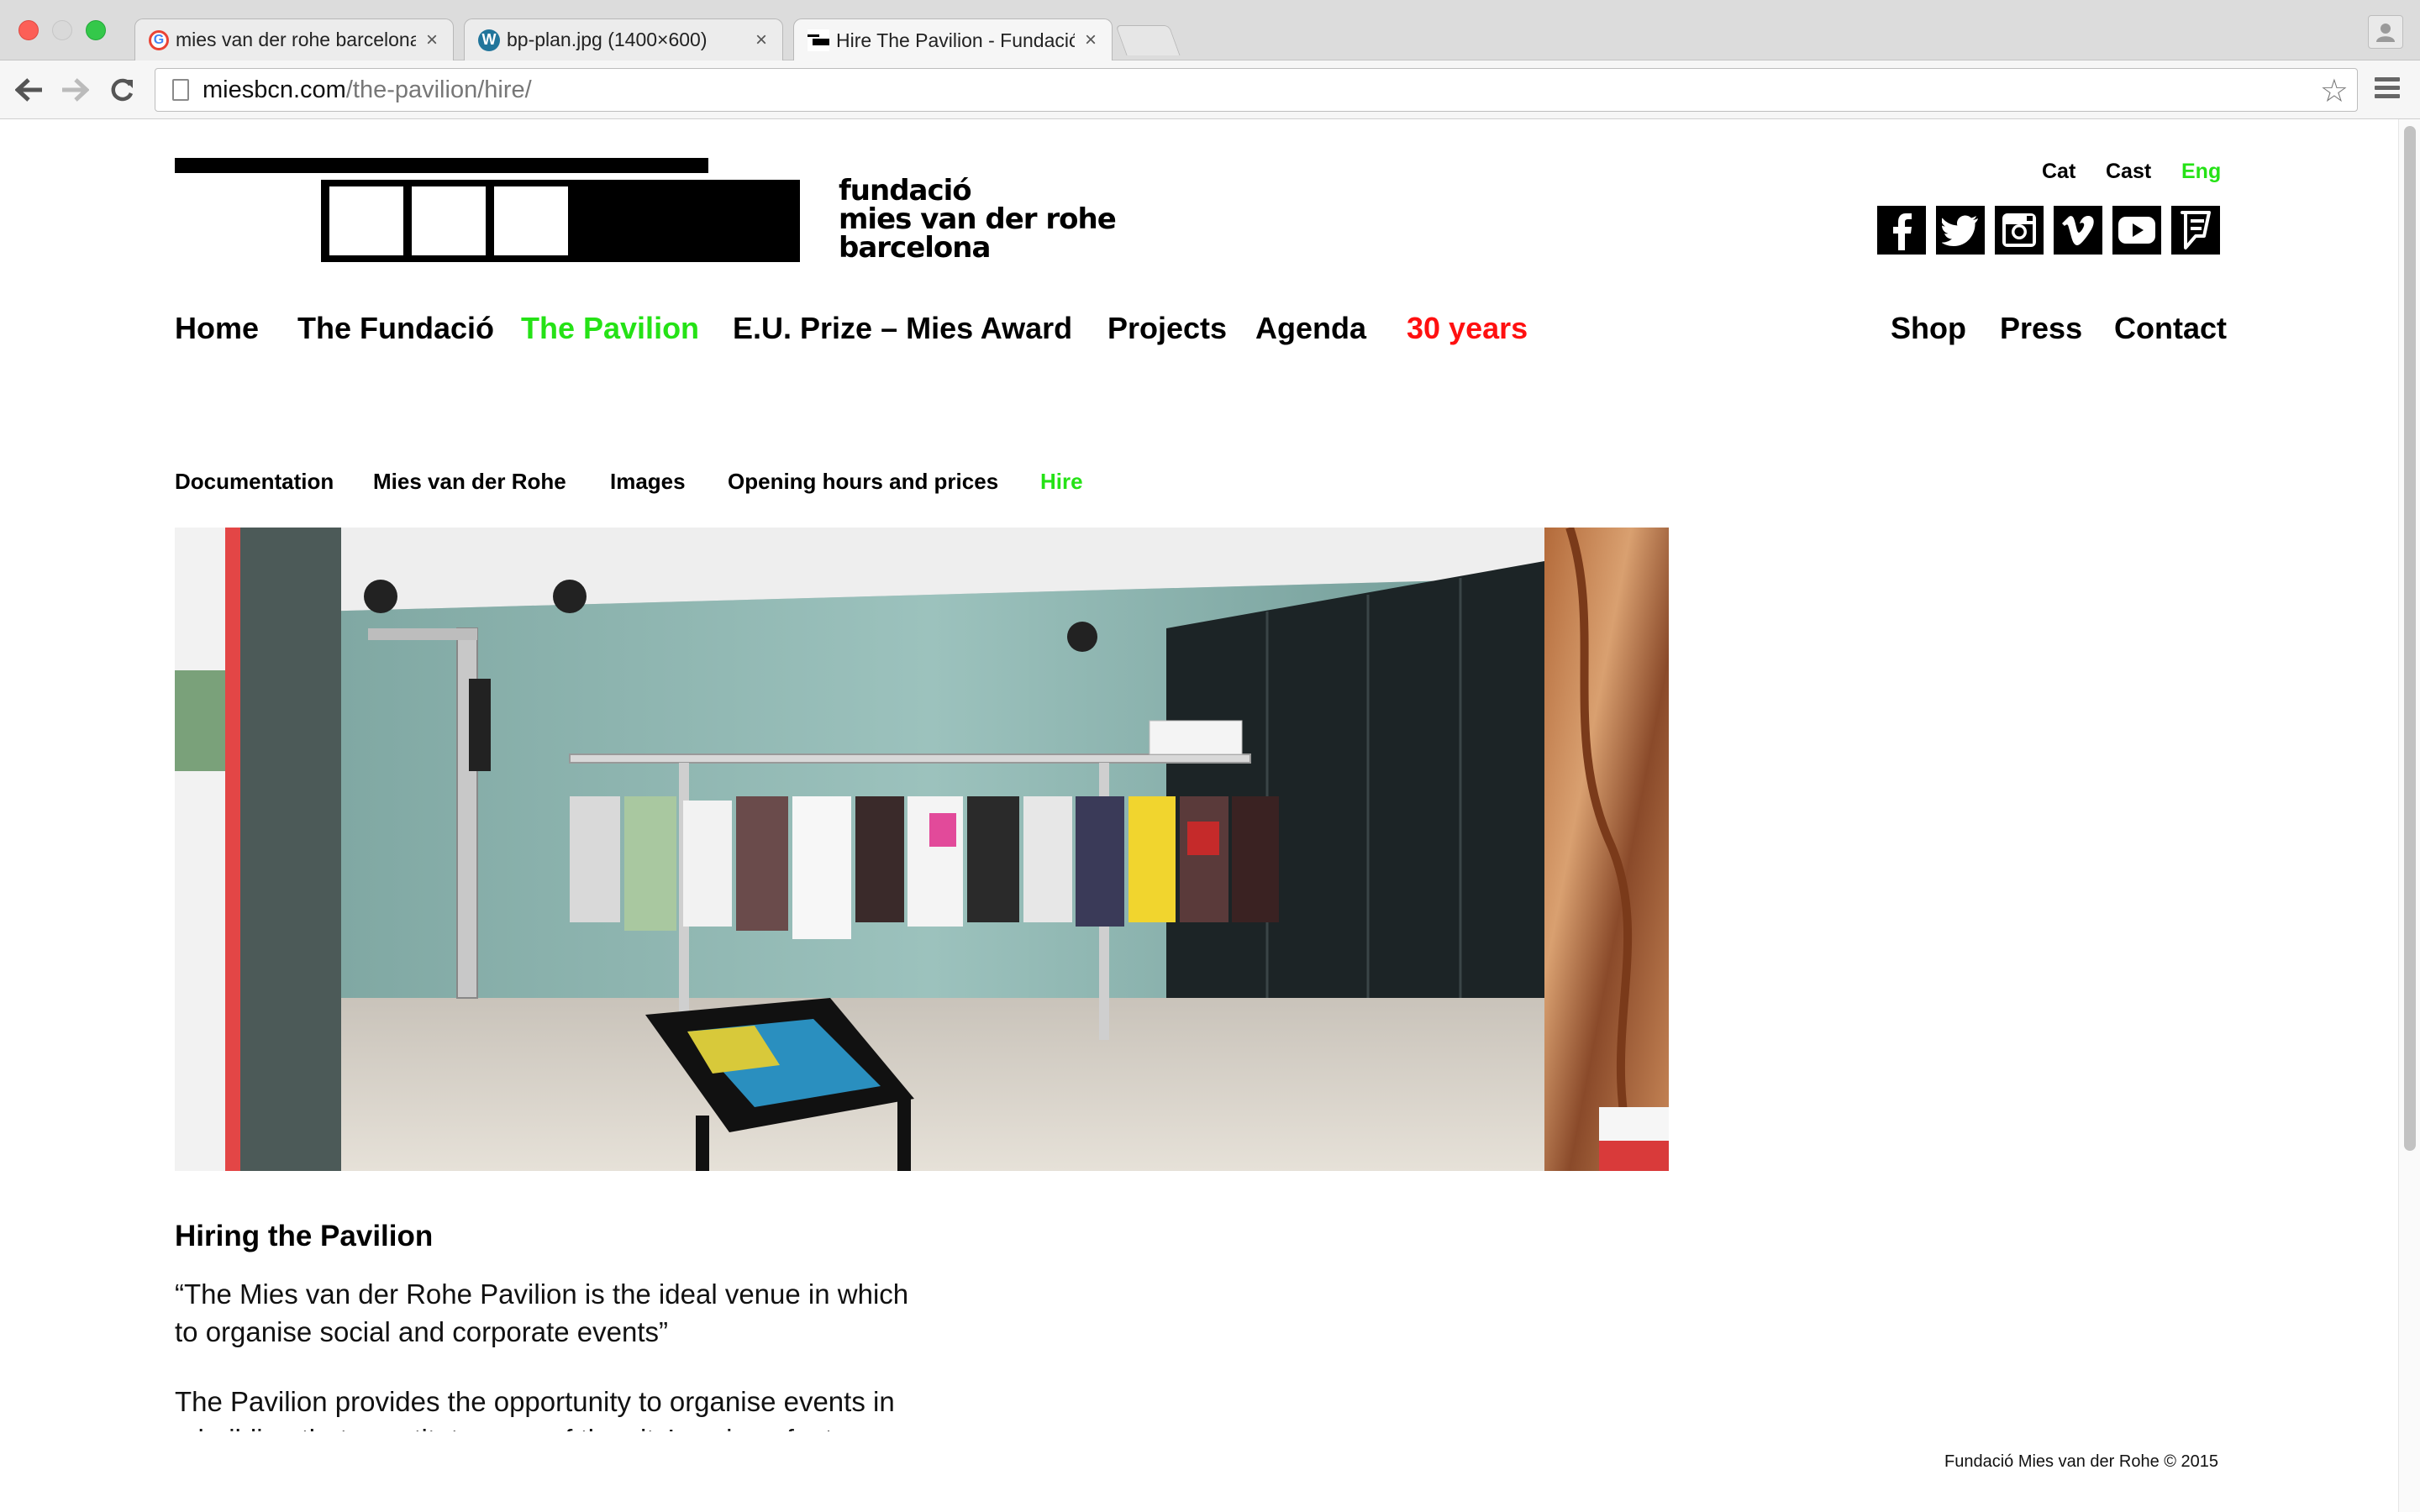  I want to click on nav-projects: Projects, so click(1167, 328).